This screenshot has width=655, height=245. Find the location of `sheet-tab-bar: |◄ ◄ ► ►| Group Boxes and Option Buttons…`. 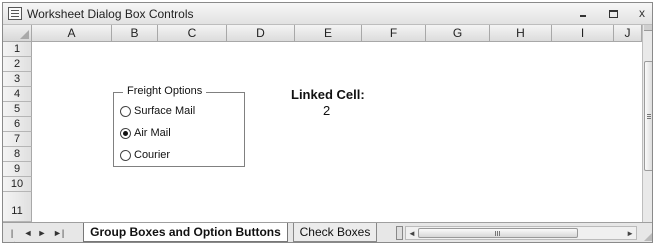

sheet-tab-bar: |◄ ◄ ► ►| Group Boxes and Option Buttons… is located at coordinates (327, 232).